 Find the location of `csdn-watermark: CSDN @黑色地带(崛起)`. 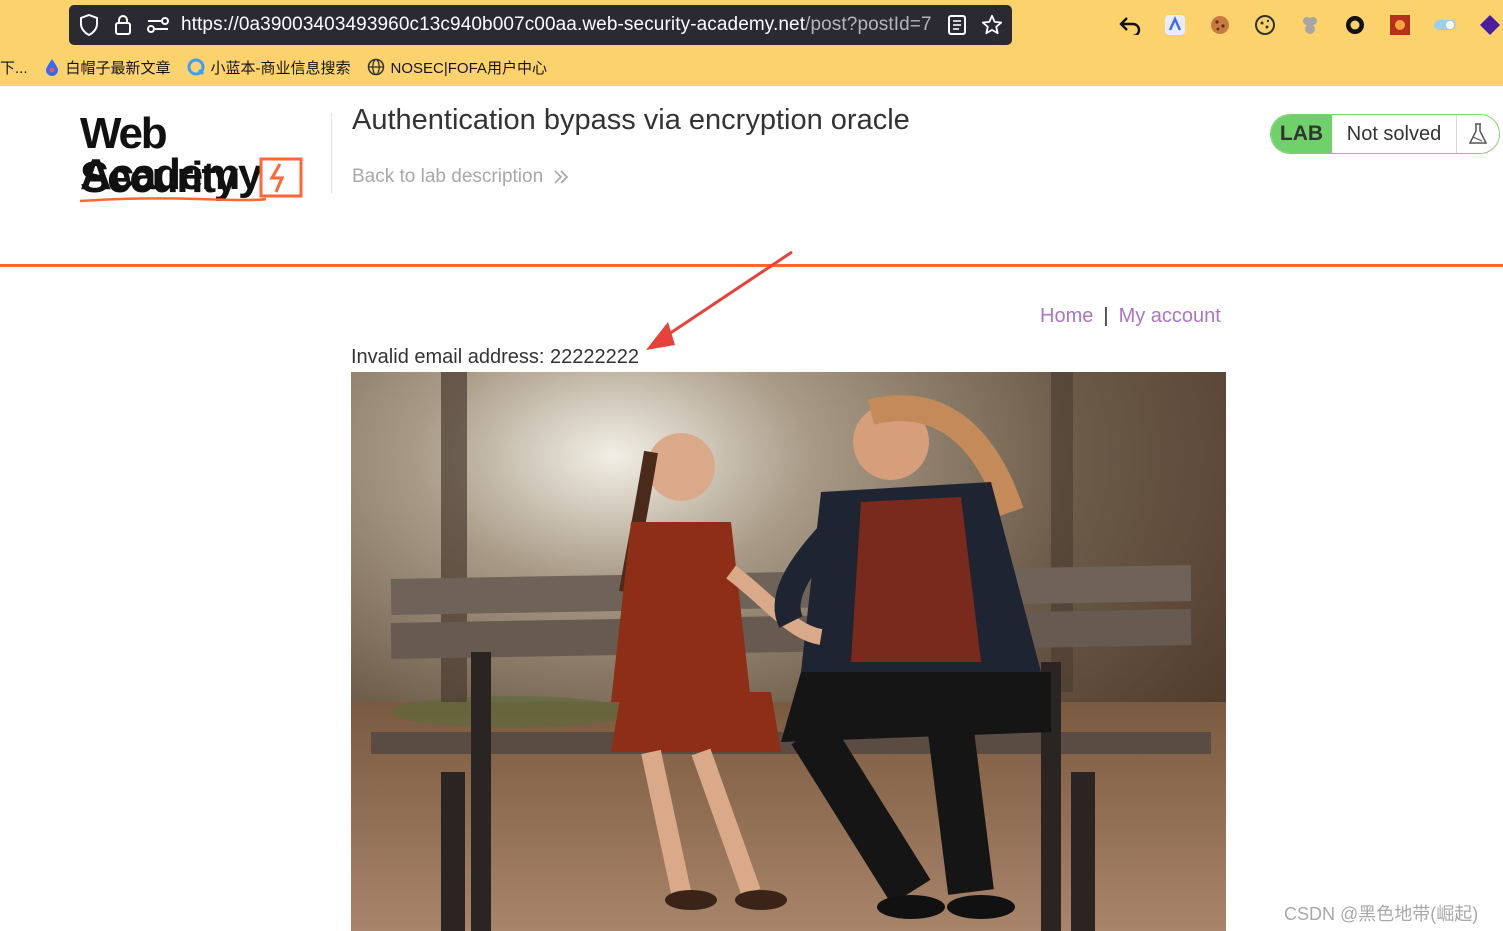

csdn-watermark: CSDN @黑色地带(崛起) is located at coordinates (1381, 914).